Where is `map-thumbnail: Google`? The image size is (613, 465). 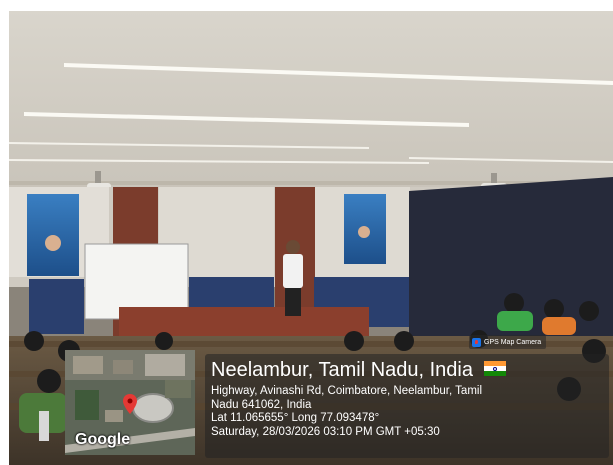 map-thumbnail: Google is located at coordinates (130, 402).